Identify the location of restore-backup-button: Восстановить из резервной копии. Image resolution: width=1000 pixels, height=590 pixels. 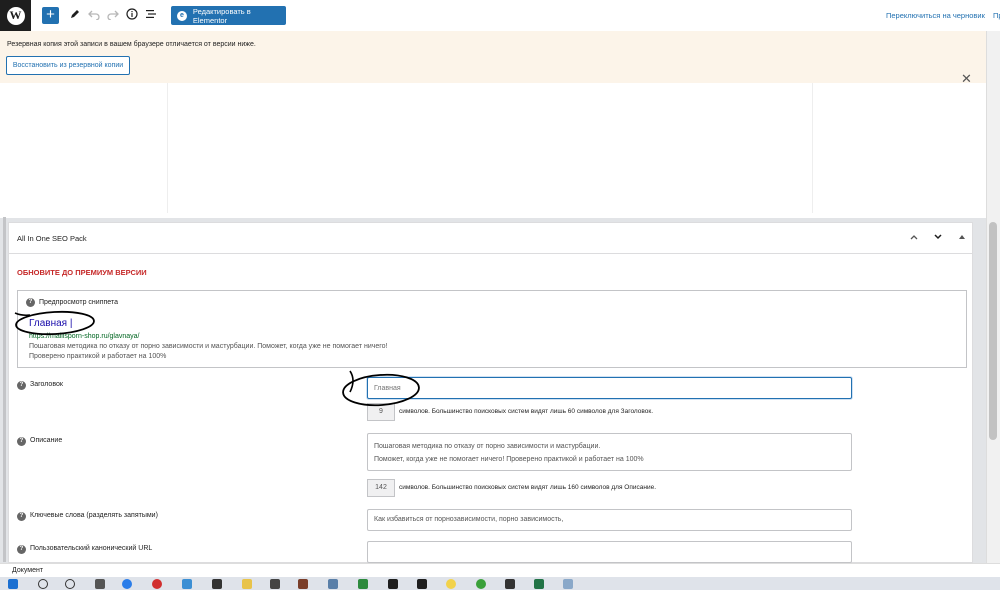
(68, 65).